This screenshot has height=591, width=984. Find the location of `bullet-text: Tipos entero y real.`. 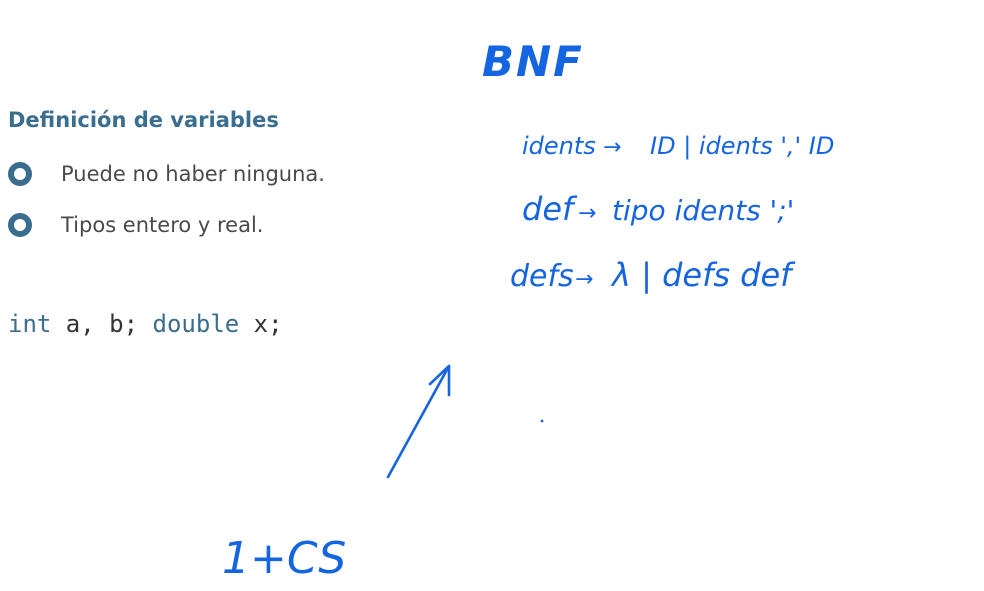

bullet-text: Tipos entero y real. is located at coordinates (162, 225).